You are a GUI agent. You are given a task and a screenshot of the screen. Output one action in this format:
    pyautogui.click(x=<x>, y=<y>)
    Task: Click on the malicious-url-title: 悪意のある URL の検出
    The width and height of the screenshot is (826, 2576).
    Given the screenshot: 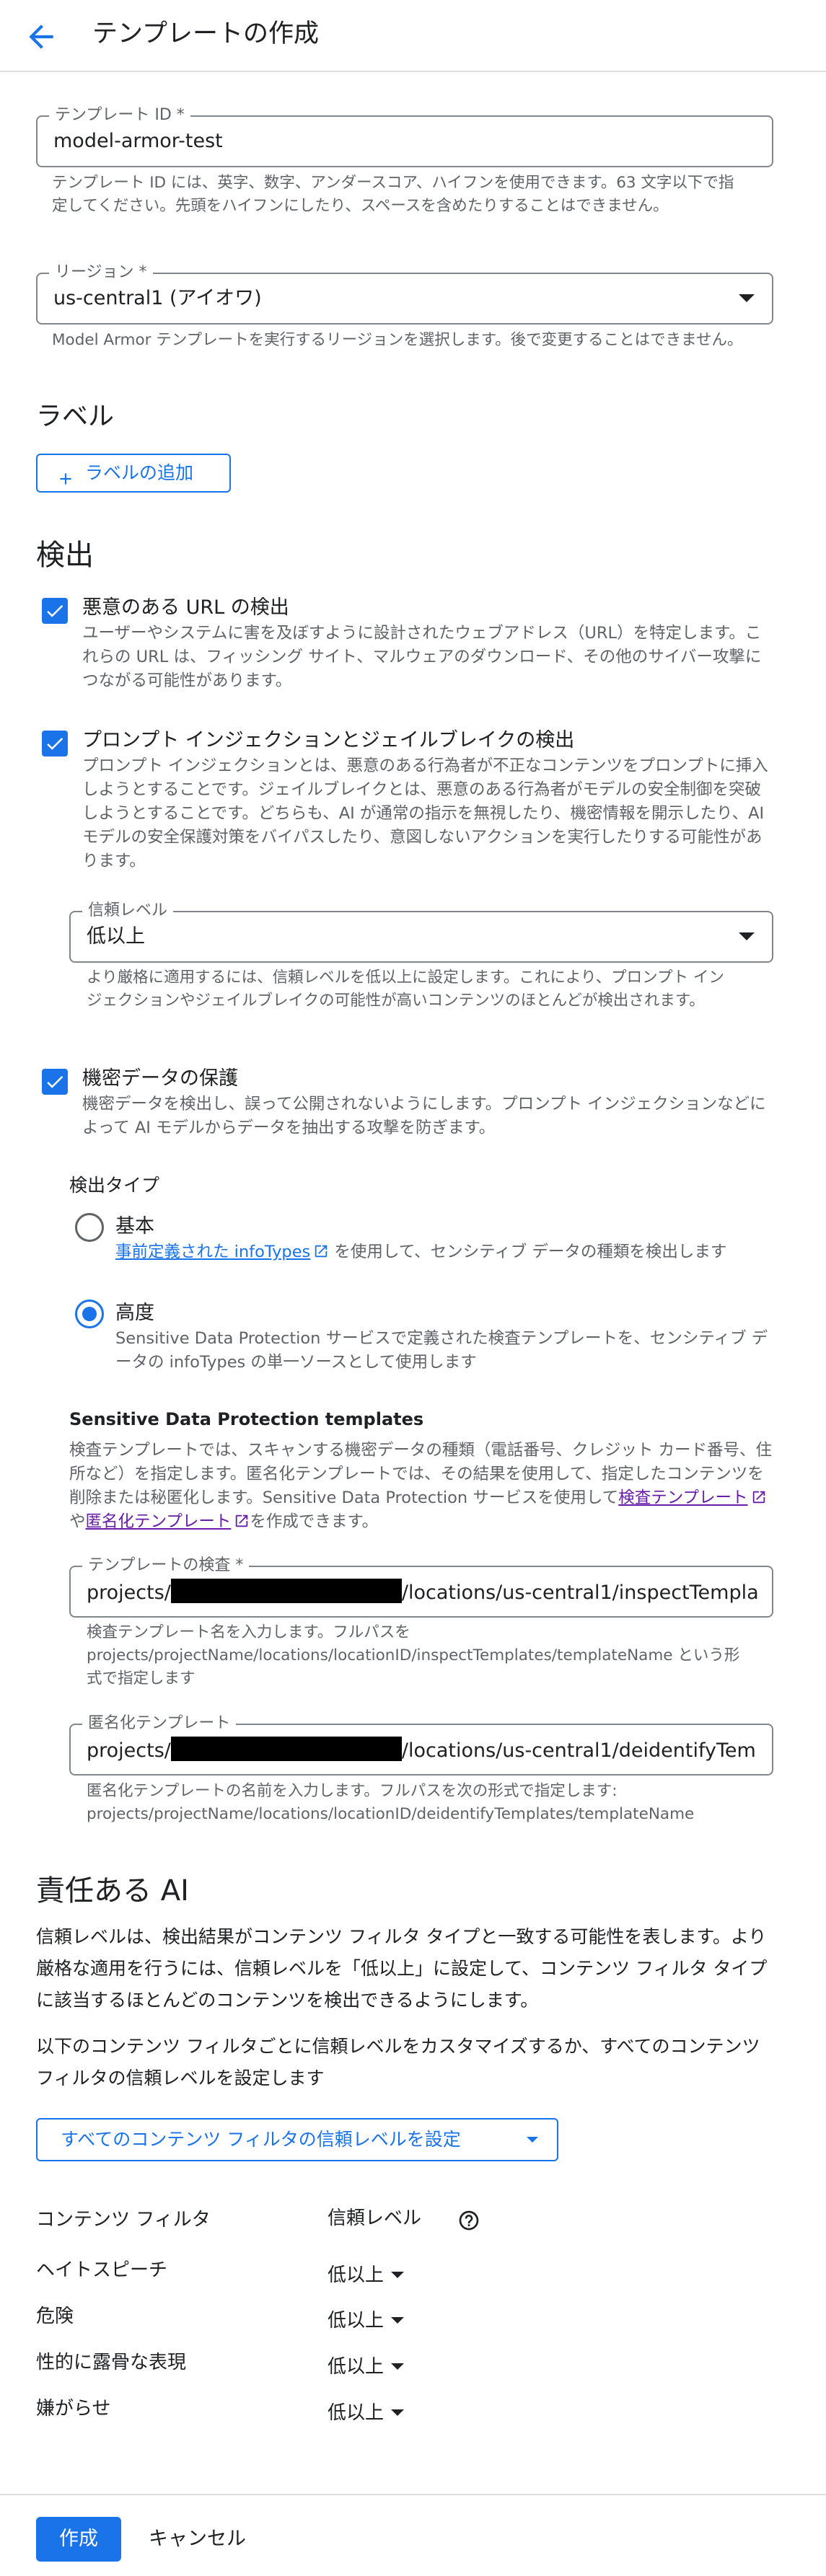 What is the action you would take?
    pyautogui.click(x=185, y=607)
    